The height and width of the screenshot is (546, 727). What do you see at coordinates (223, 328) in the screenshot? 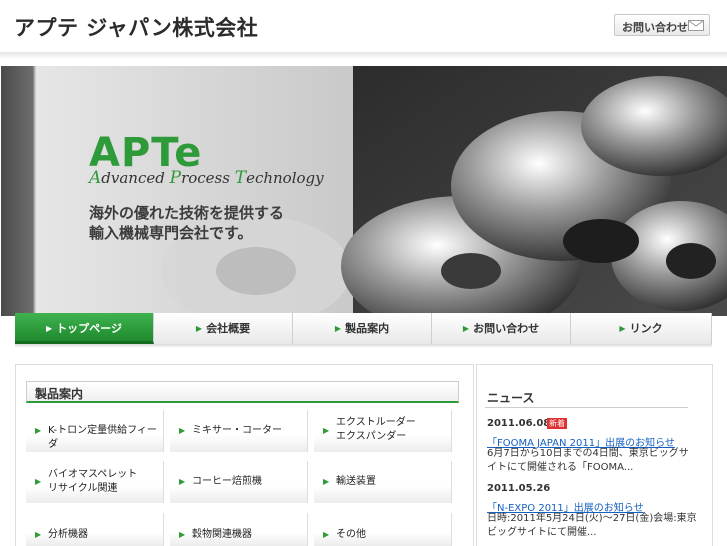
I see `nav-item-company: ▶ 会社概要` at bounding box center [223, 328].